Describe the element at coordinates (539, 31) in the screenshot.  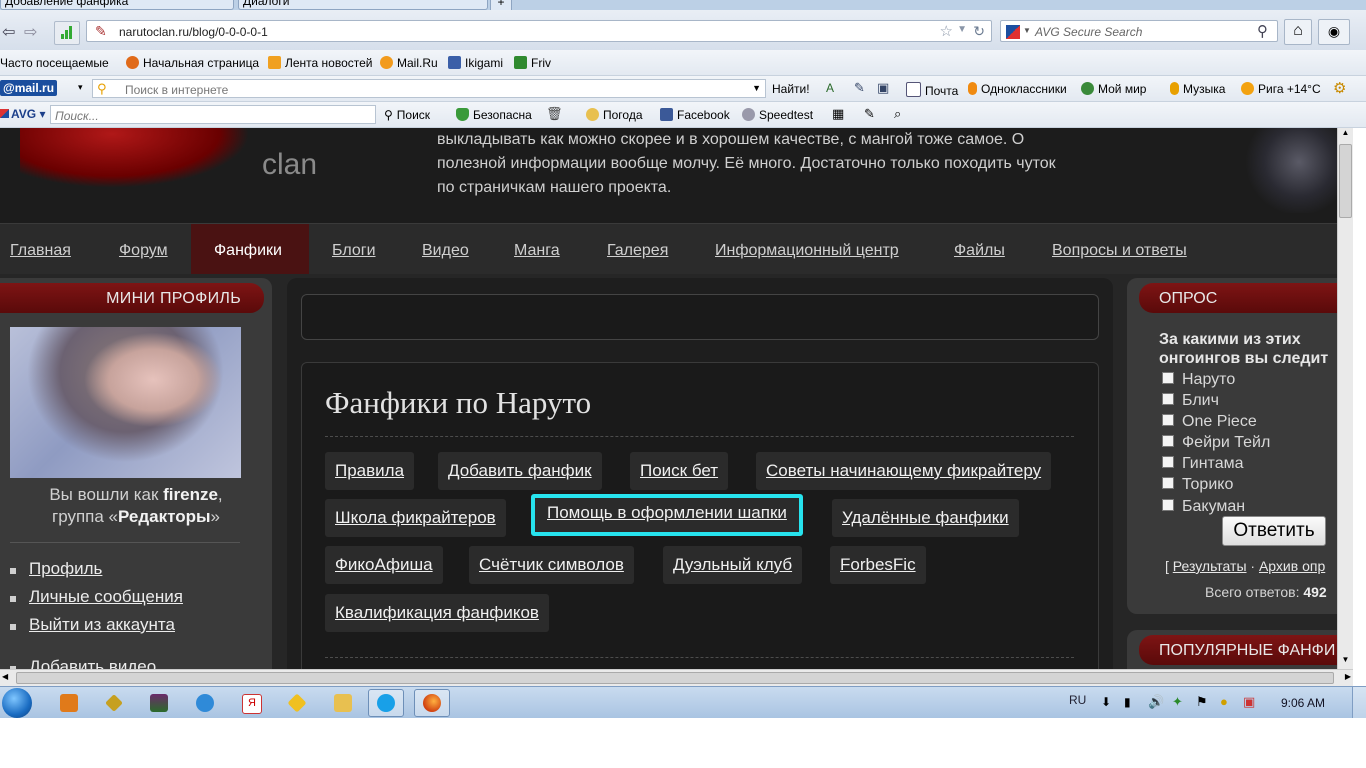
I see `url-bar: ✎ narutoclan.ru/blog/0-0-0-0-1 ☆ ▼ ↻` at that location.